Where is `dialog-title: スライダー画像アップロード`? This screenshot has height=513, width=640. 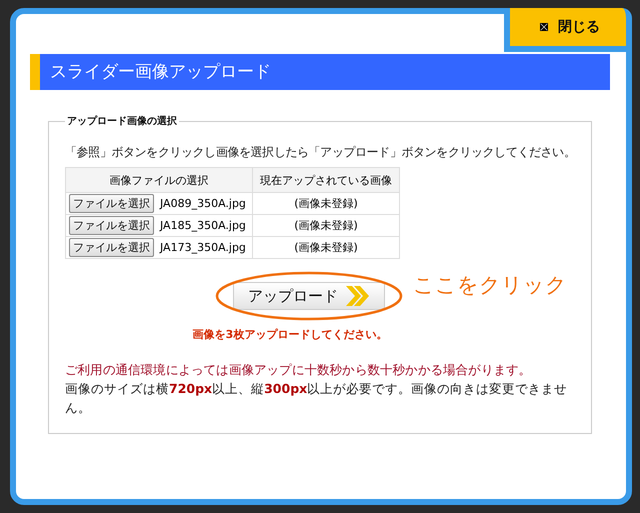 dialog-title: スライダー画像アップロード is located at coordinates (320, 72).